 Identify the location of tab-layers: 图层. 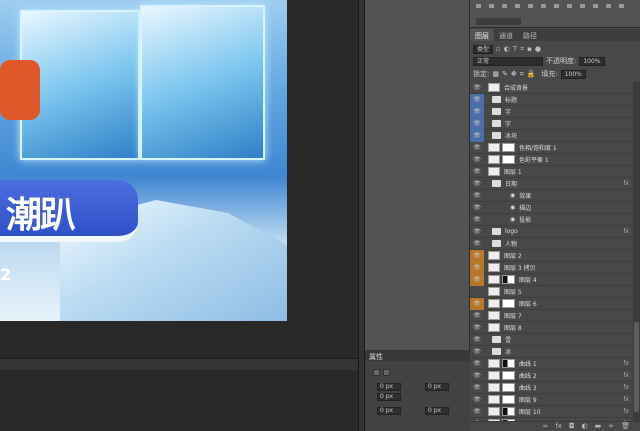
(482, 35).